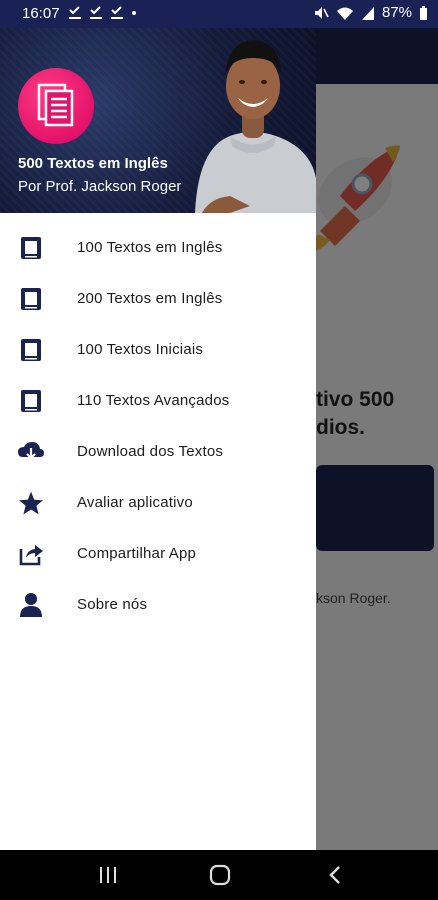 Image resolution: width=438 pixels, height=900 pixels. I want to click on menu-item-label: 110 Textos Avançados, so click(153, 400).